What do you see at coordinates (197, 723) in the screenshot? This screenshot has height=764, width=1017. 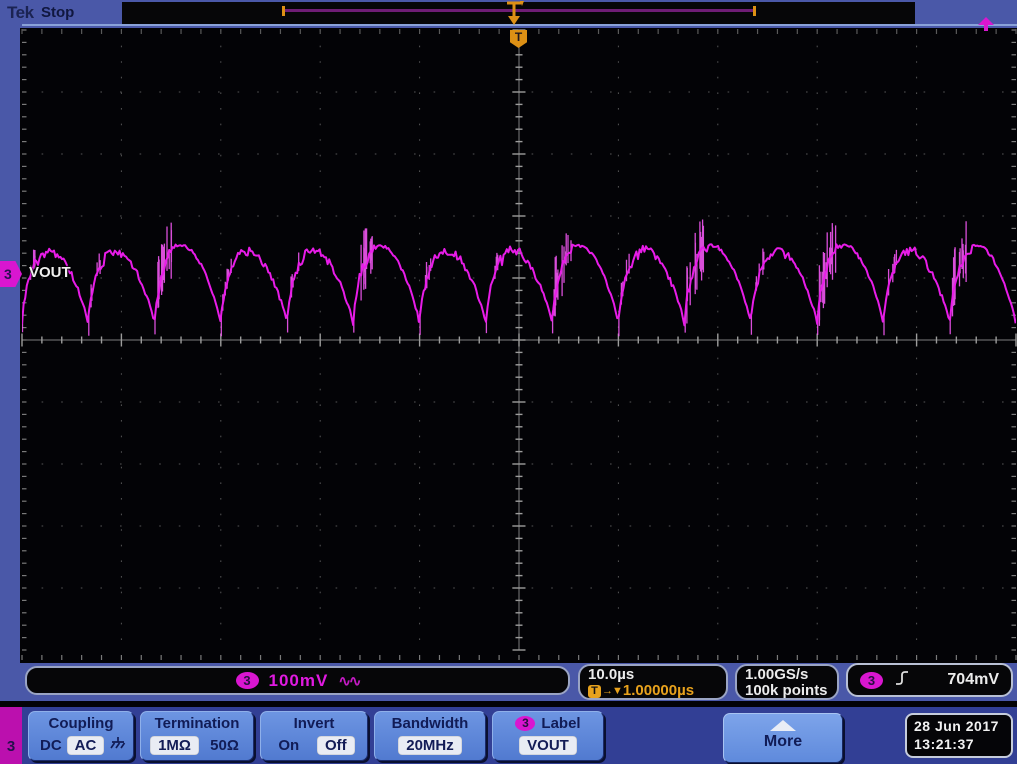 I see `termination-title: Termination` at bounding box center [197, 723].